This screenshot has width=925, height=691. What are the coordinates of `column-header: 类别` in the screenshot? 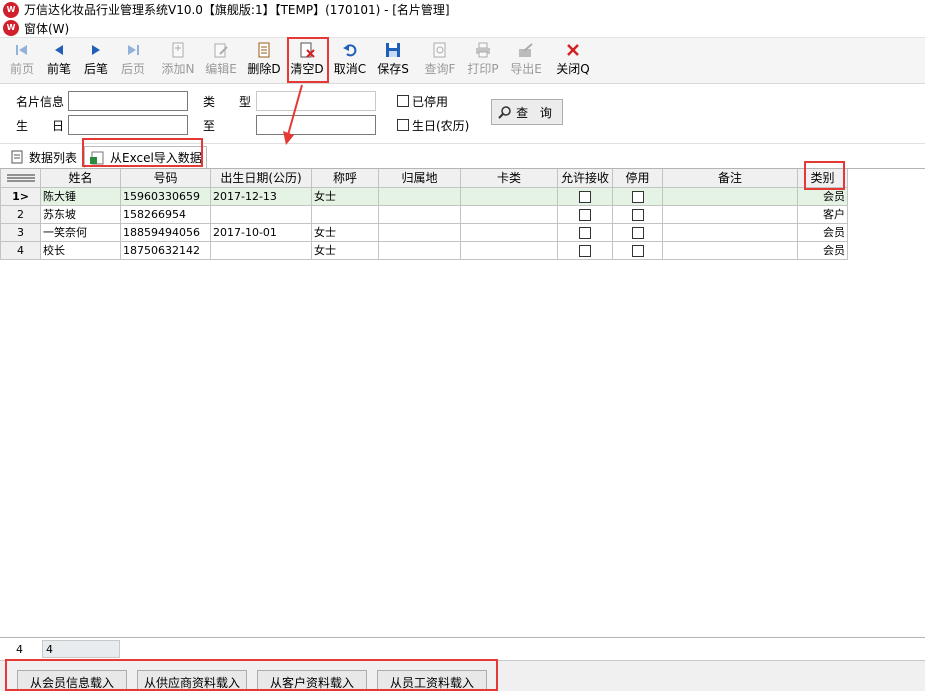 It's located at (822, 178).